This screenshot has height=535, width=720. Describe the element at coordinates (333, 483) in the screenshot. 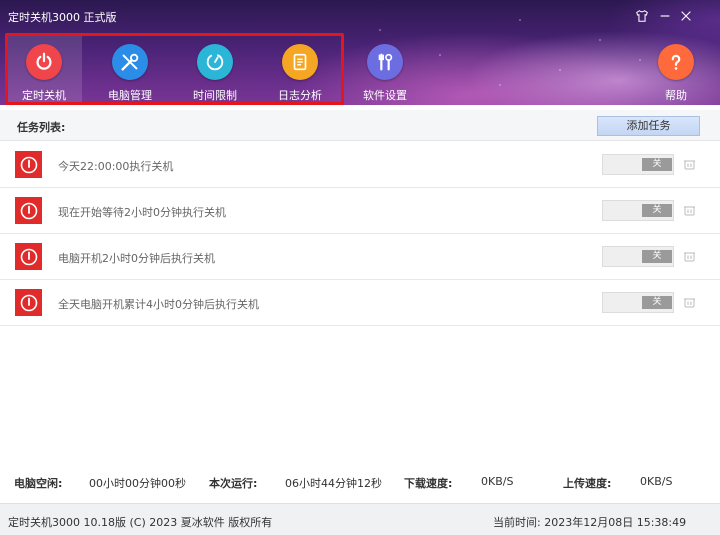

I see `run-value: 06小时44分钟12秒` at that location.